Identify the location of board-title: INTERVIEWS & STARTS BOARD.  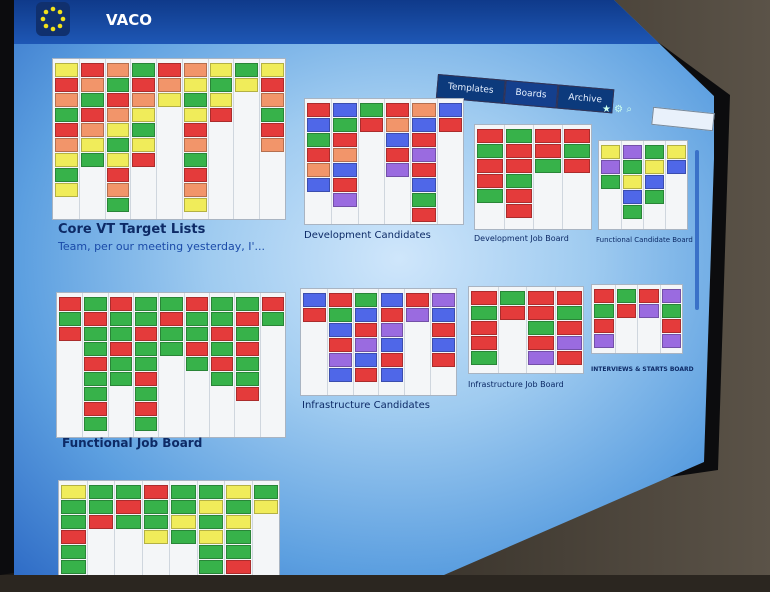
(642, 369).